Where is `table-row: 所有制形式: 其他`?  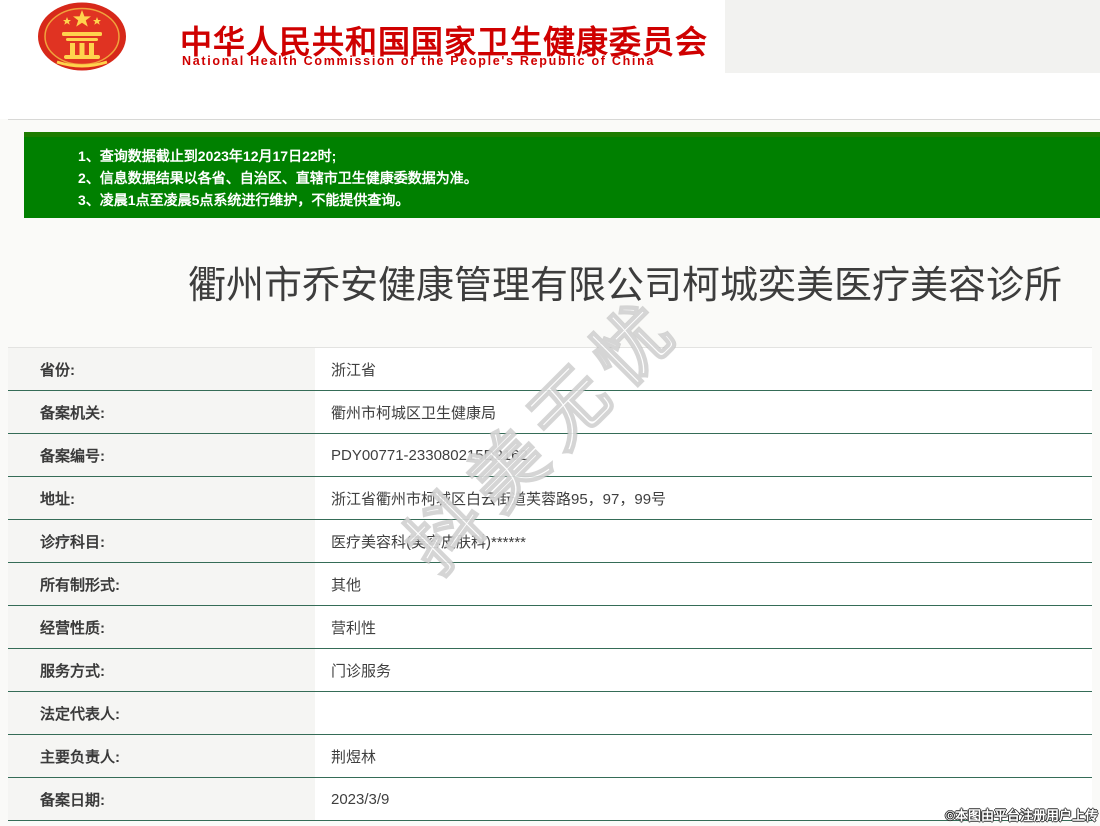
table-row: 所有制形式: 其他 is located at coordinates (550, 584).